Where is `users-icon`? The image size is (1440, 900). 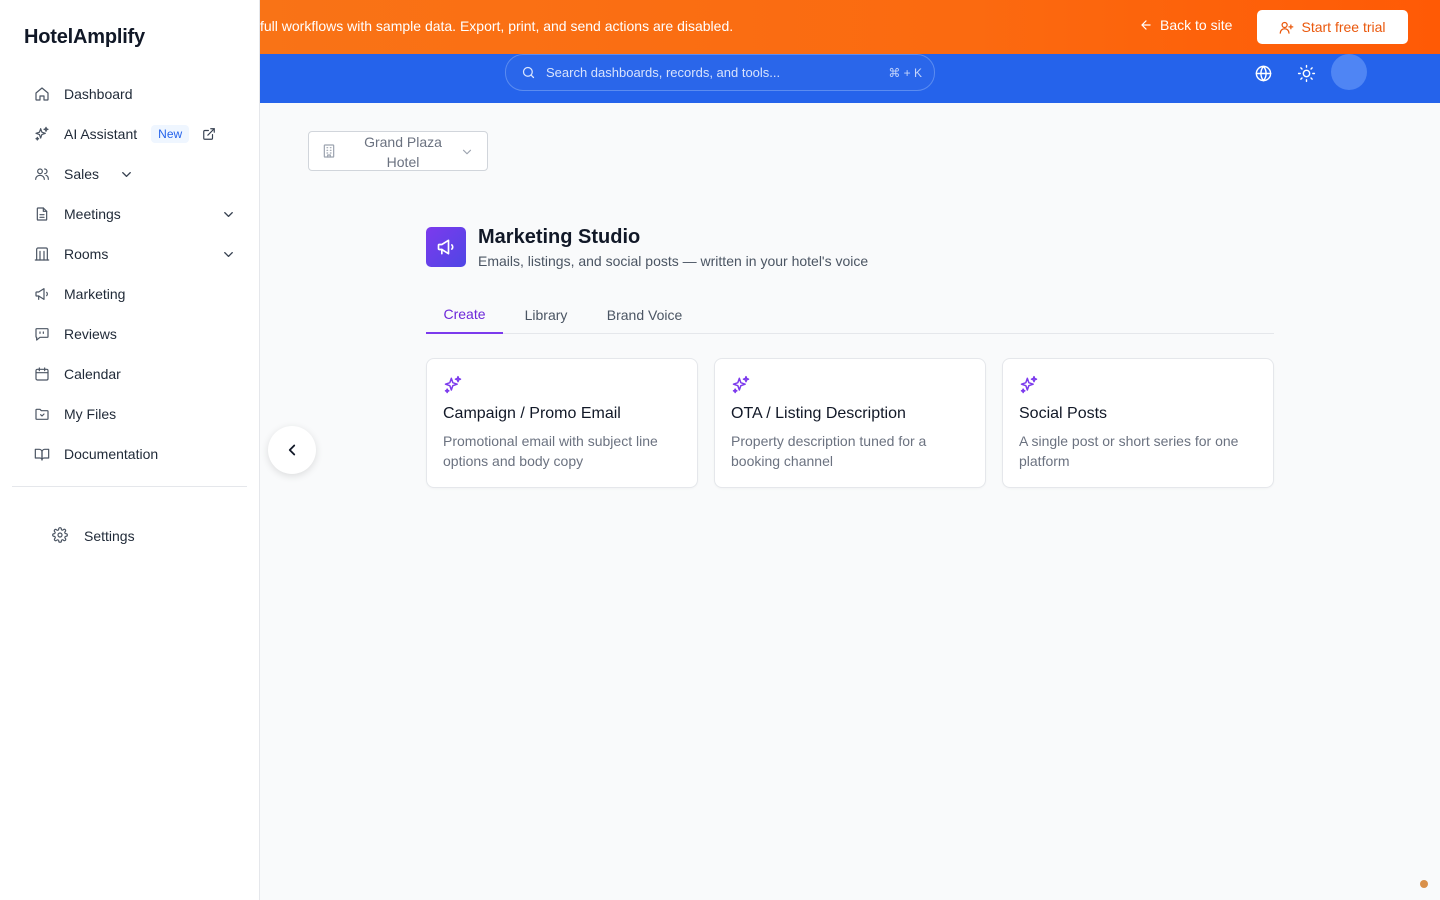 users-icon is located at coordinates (42, 174).